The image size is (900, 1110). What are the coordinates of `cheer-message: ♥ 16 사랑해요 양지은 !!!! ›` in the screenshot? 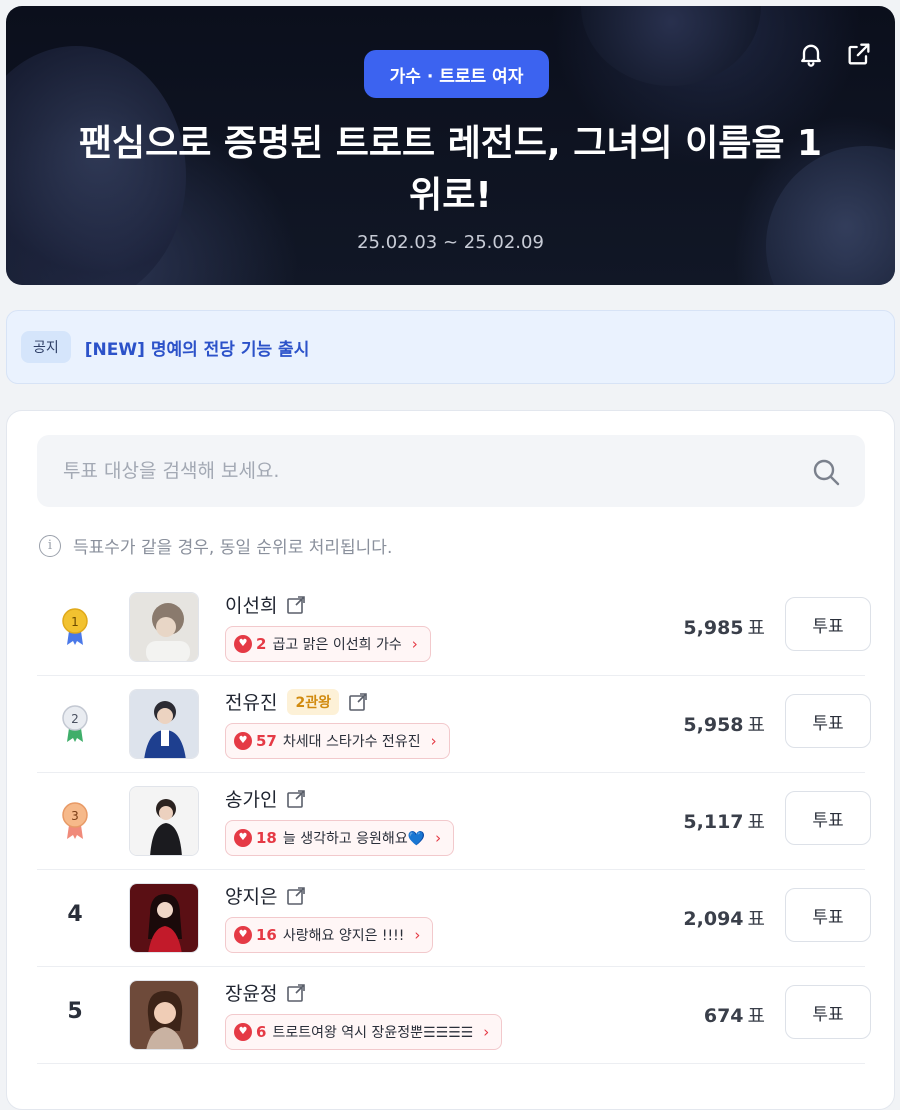 It's located at (329, 935).